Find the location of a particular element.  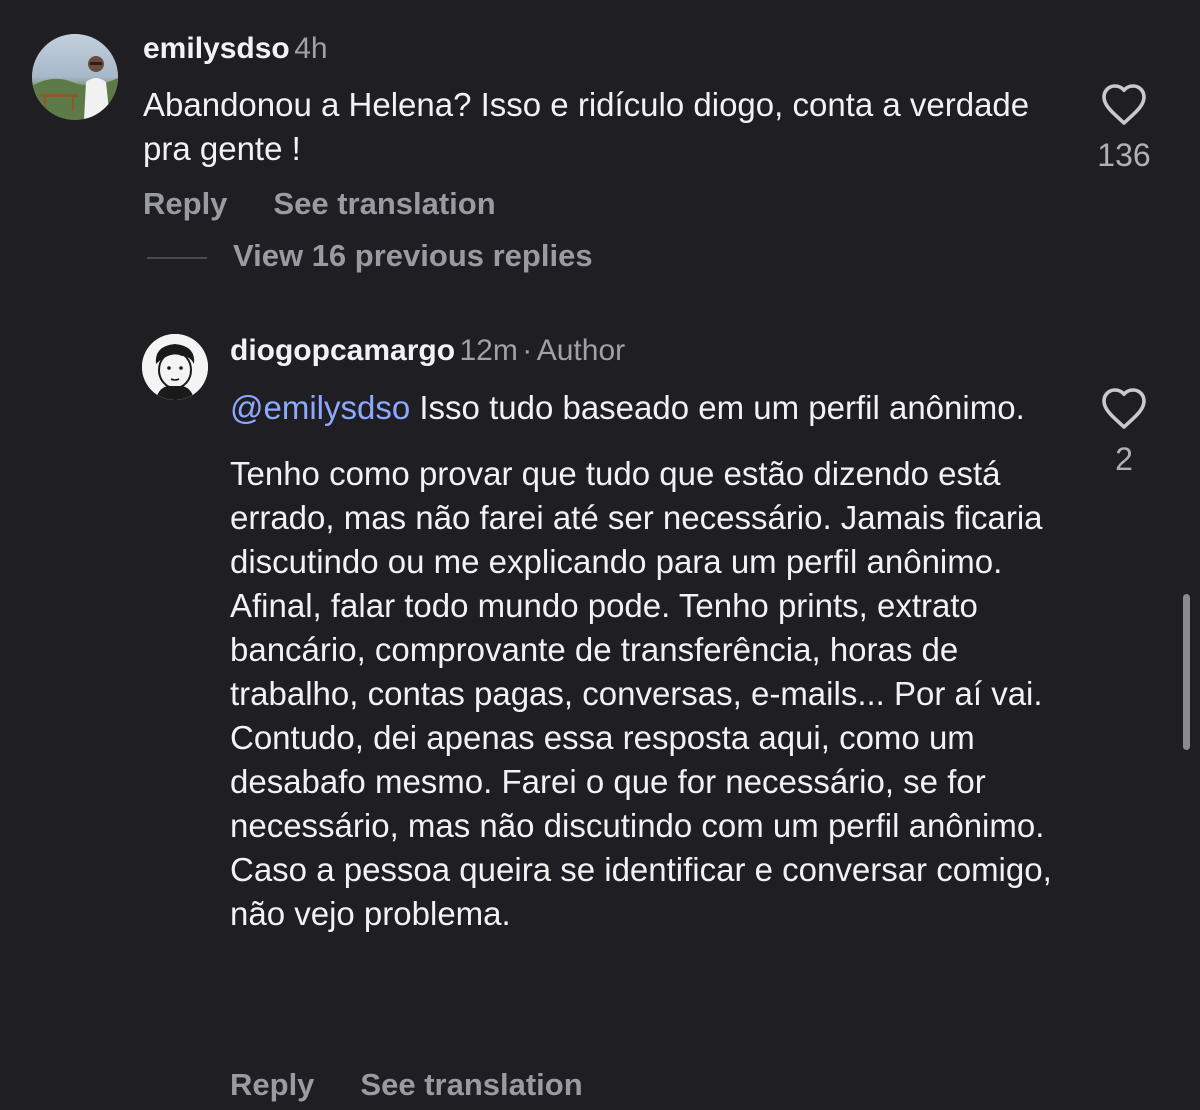

avatar-photo is located at coordinates (75, 77).